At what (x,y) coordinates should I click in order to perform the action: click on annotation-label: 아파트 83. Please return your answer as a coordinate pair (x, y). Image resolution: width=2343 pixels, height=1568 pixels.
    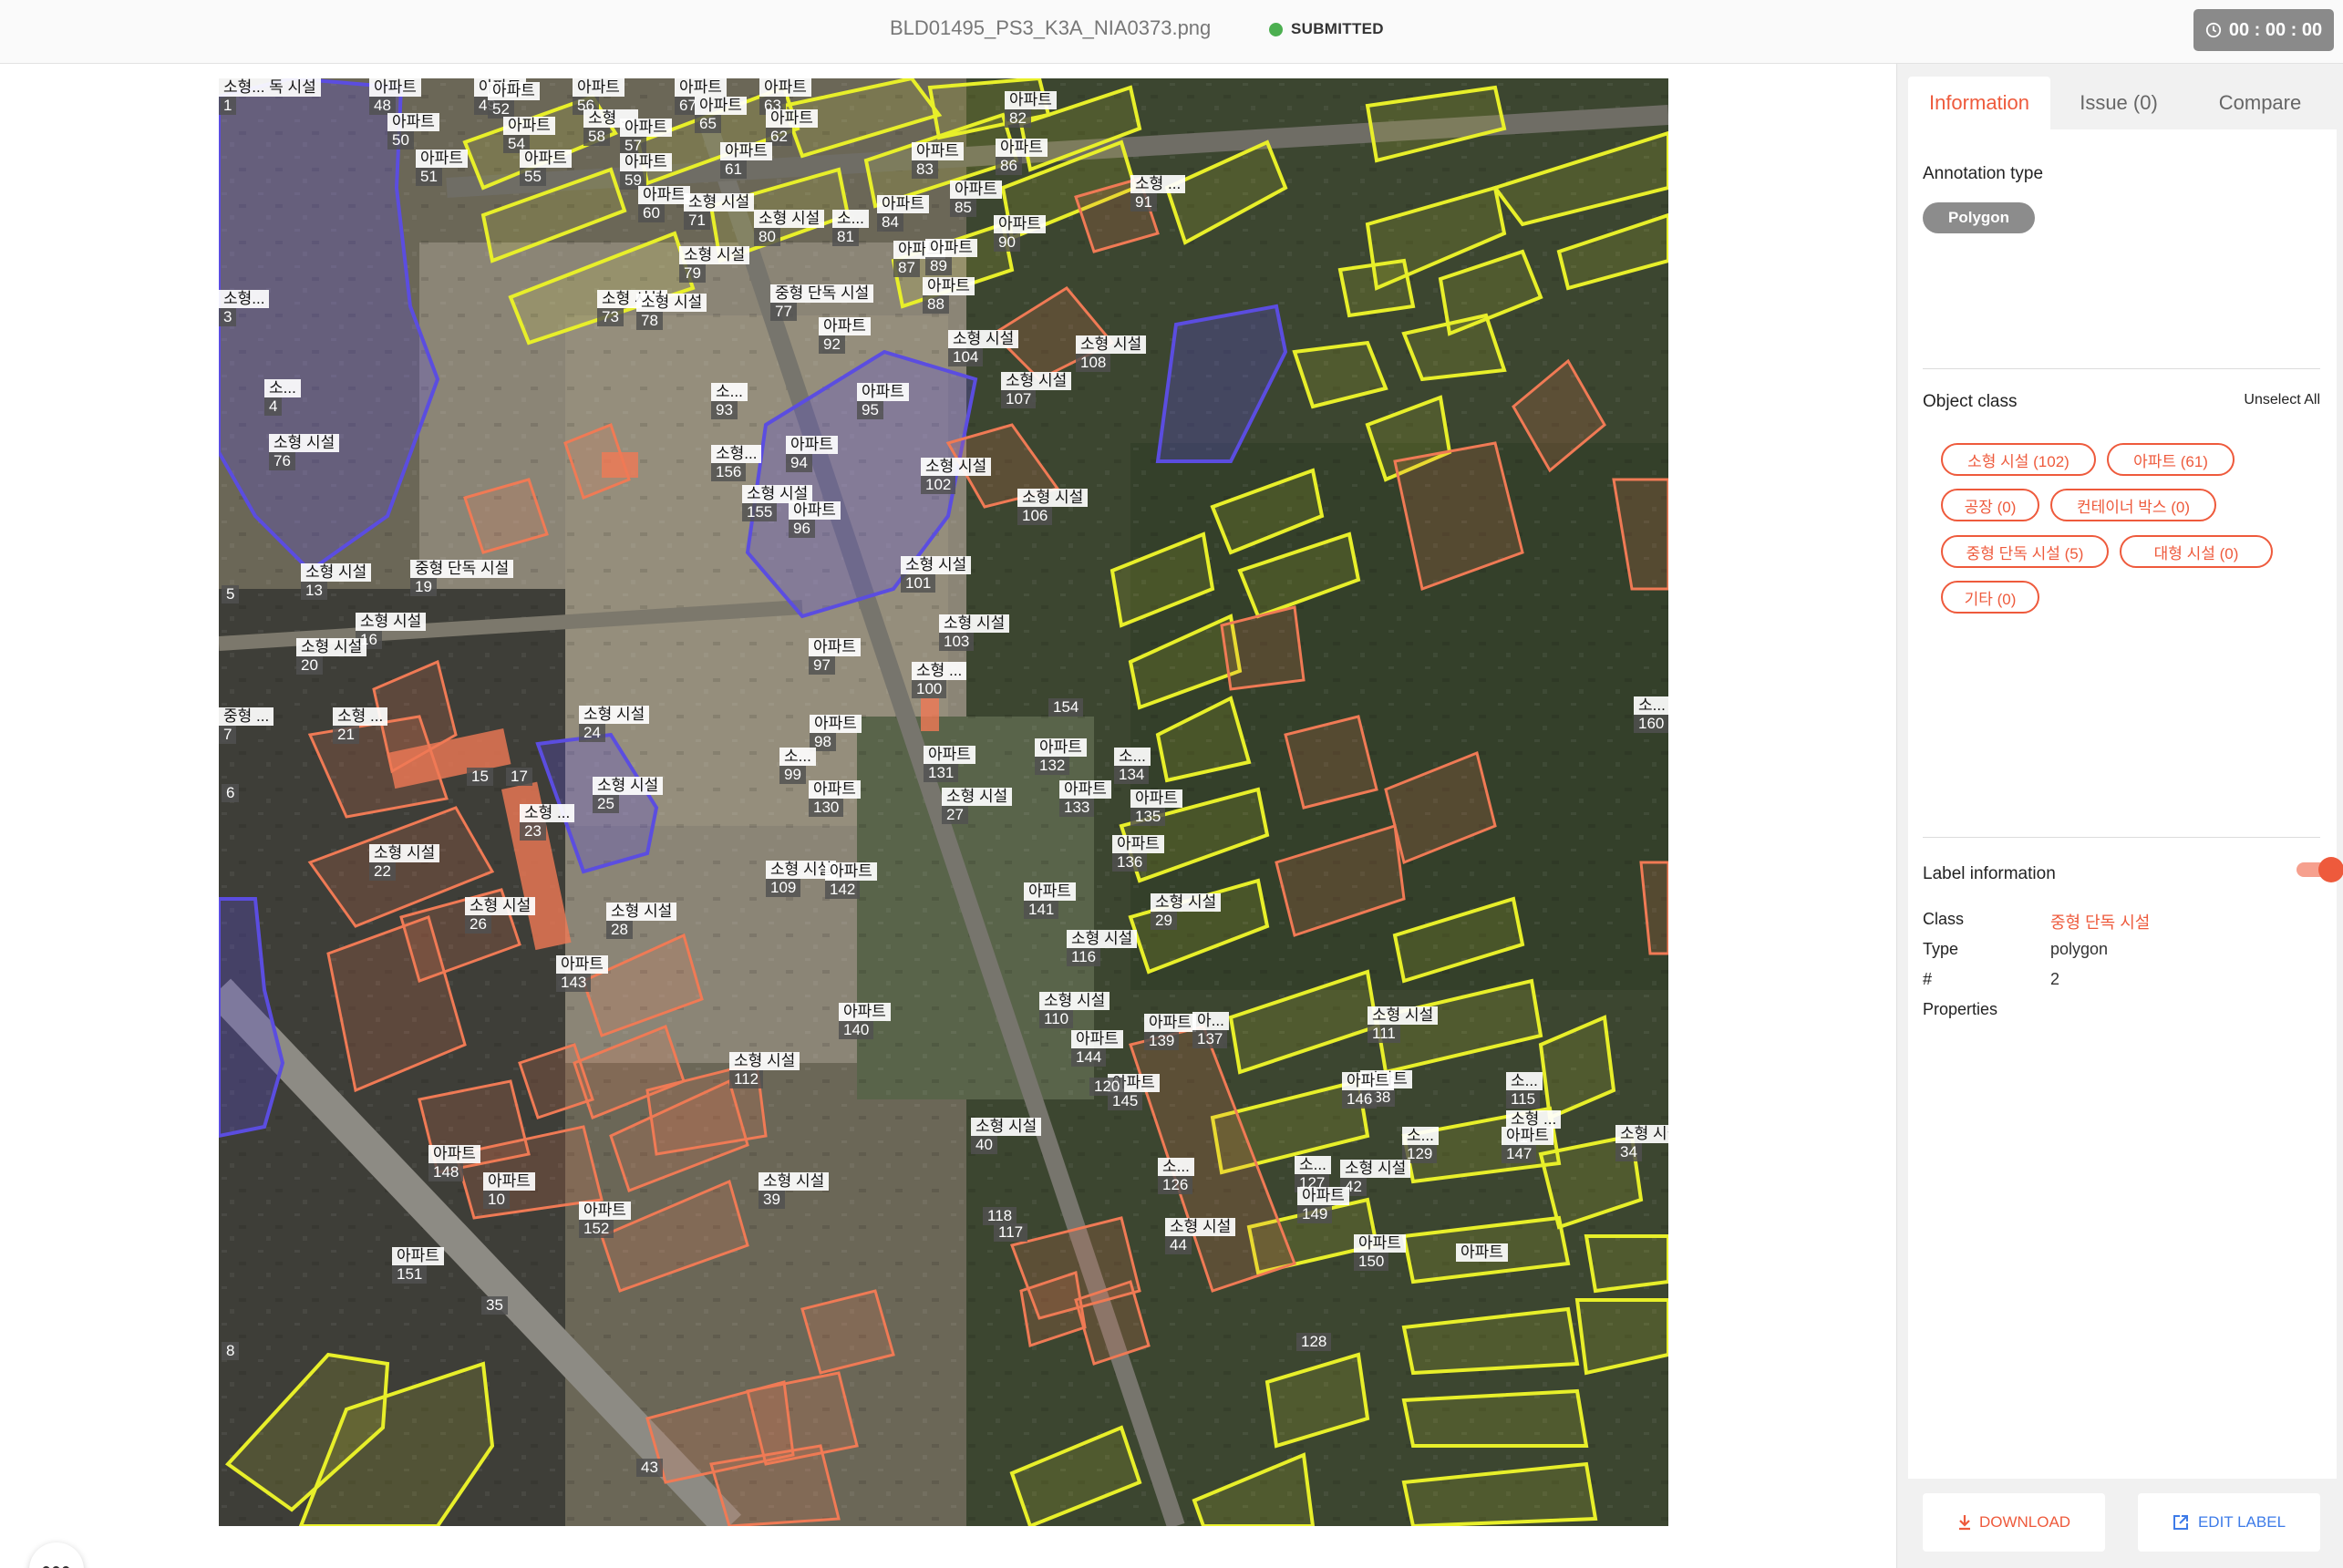
    Looking at the image, I should click on (938, 160).